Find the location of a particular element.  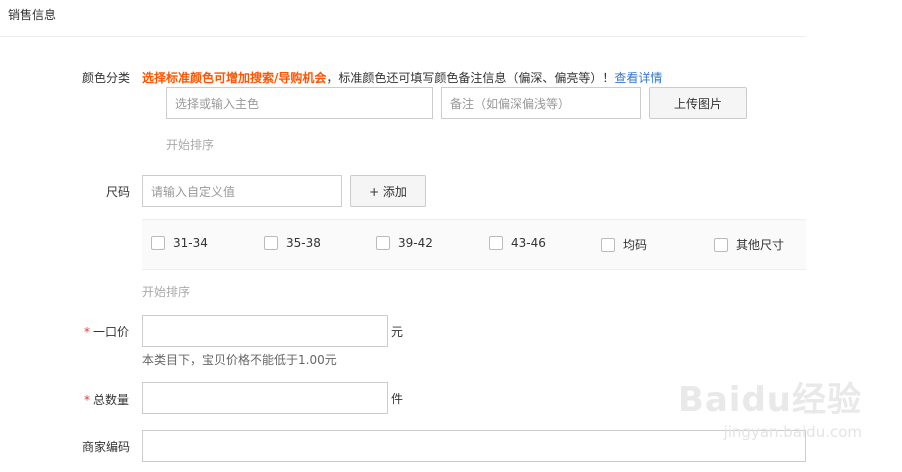

color-tip-strong: 选择标准颜色可增加搜索/导购机会 is located at coordinates (234, 78).